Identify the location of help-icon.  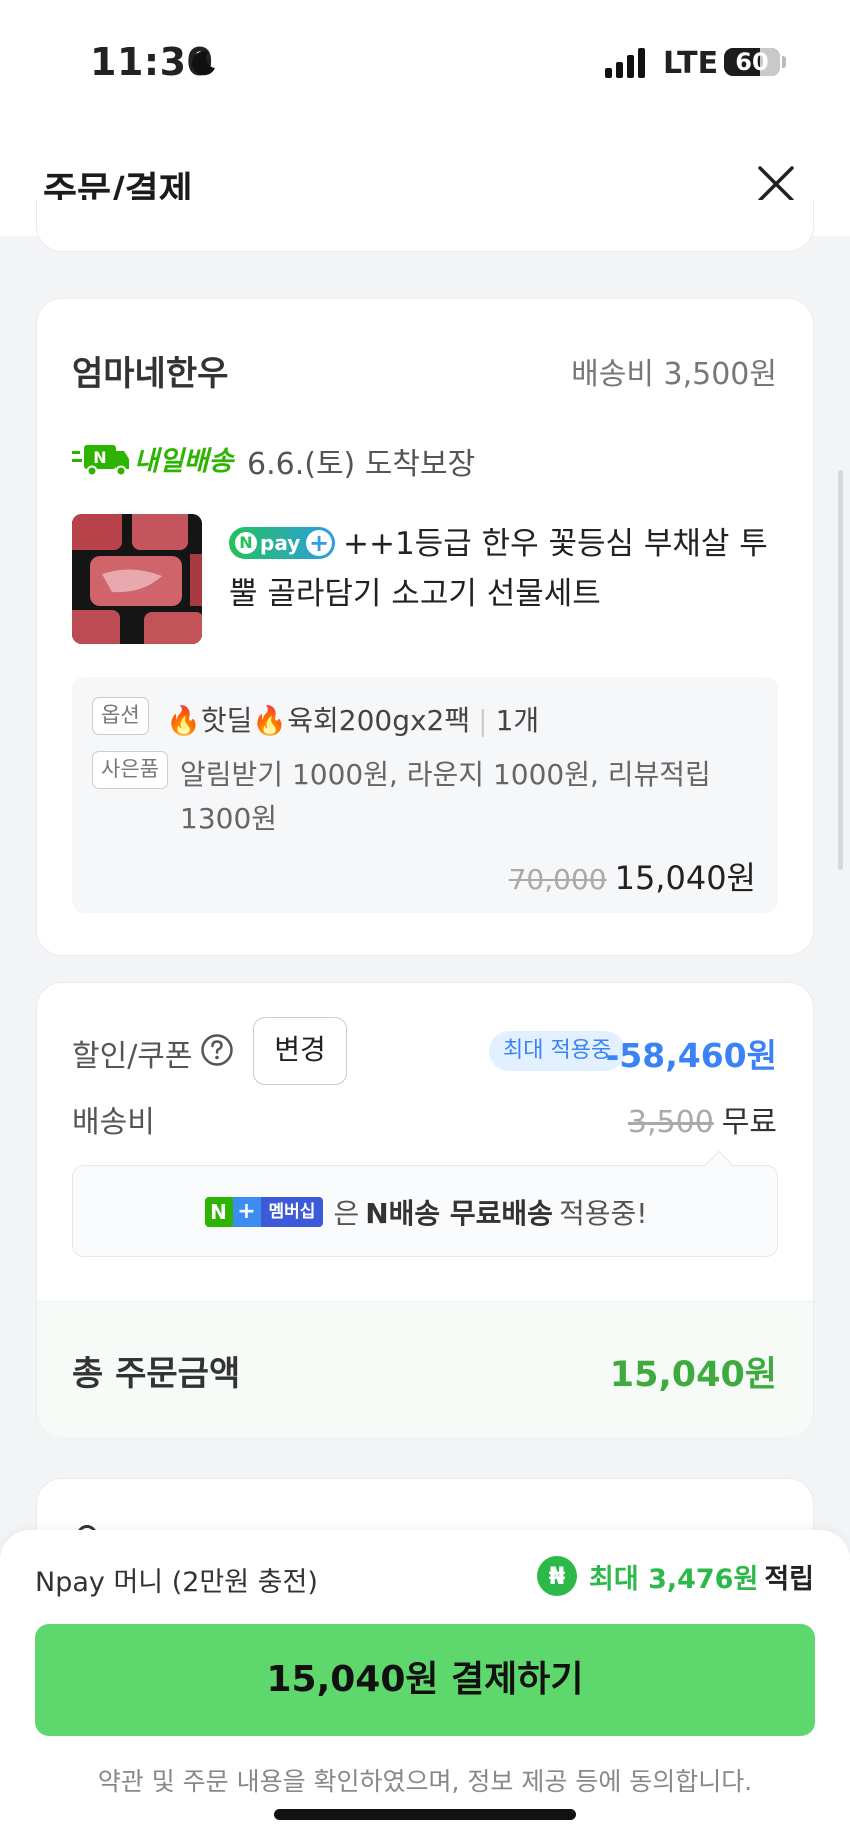
(217, 1050).